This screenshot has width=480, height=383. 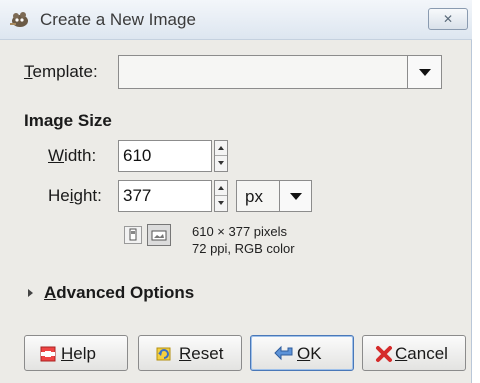 I want to click on height-label: Height:, so click(x=75, y=195).